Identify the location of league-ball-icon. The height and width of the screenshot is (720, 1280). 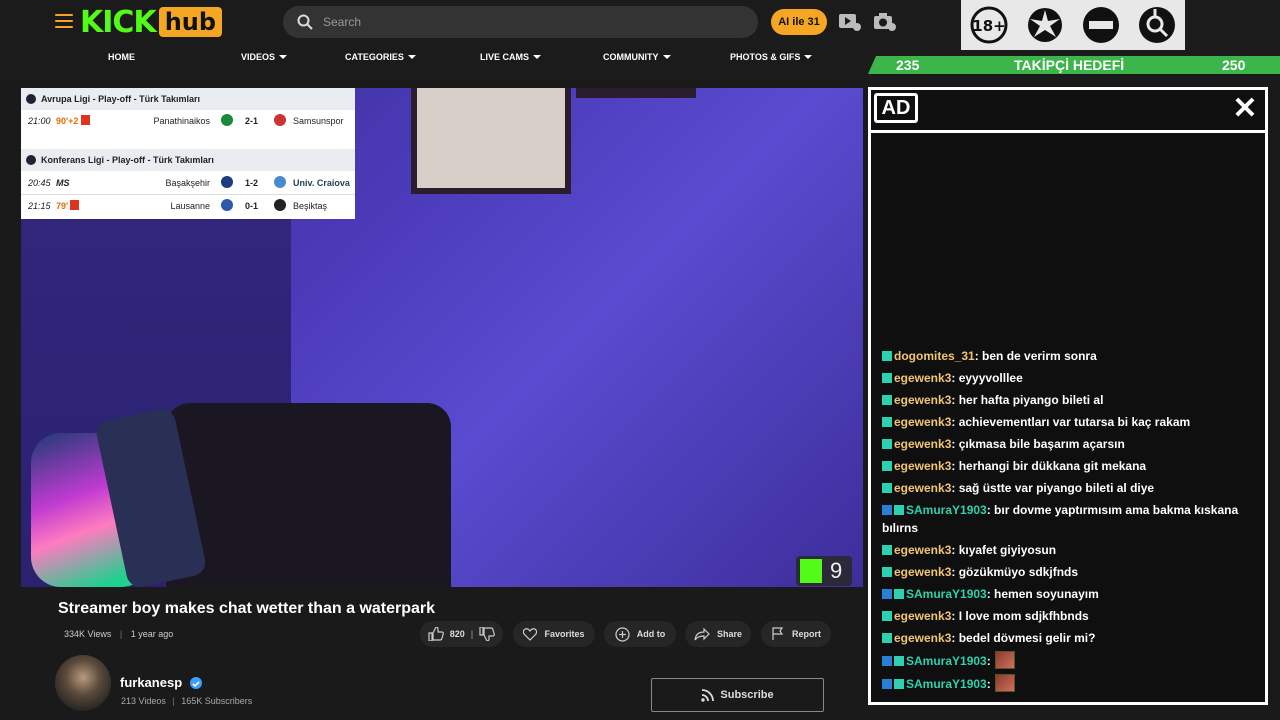
(31, 99).